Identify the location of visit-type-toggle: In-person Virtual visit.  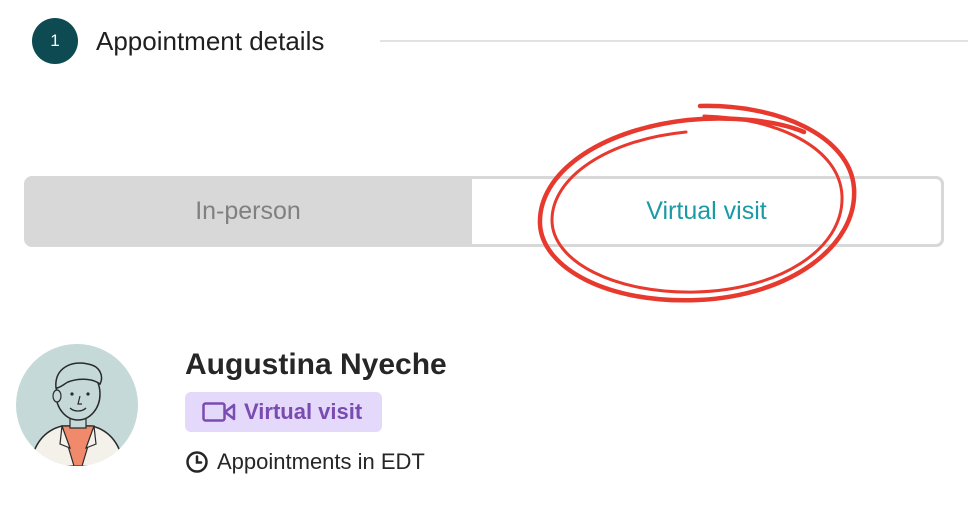
(484, 211).